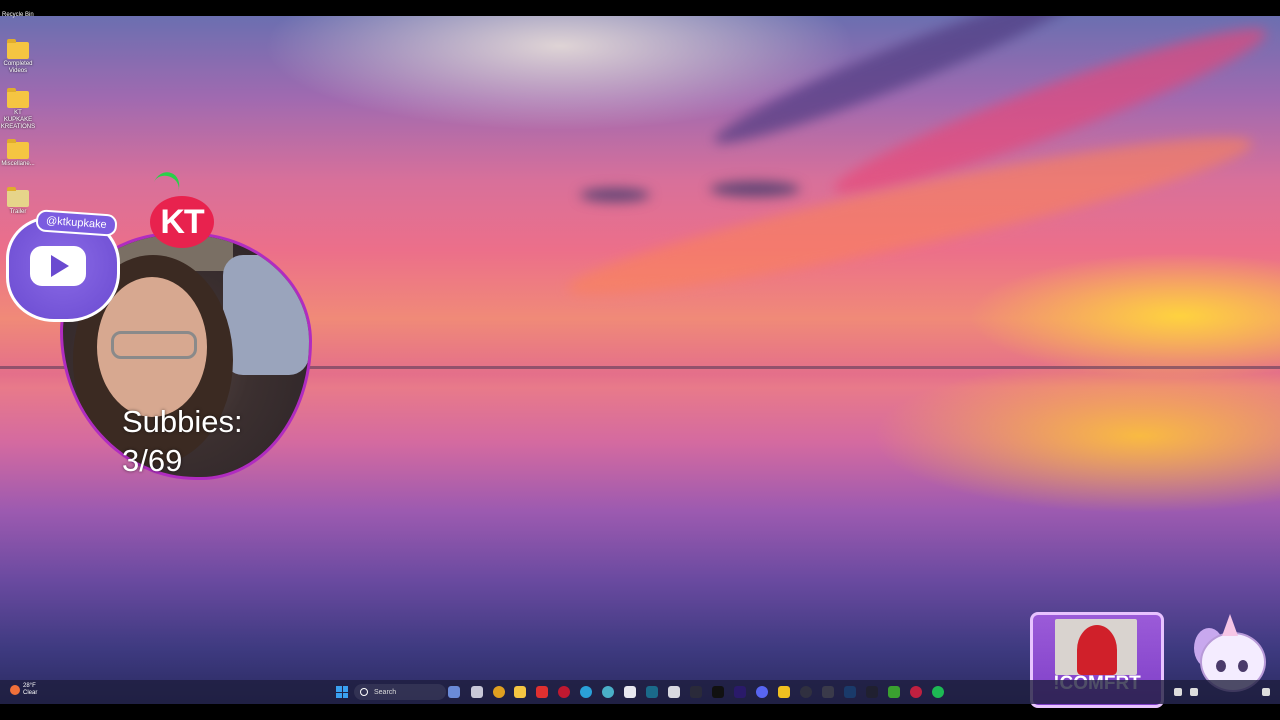 The image size is (1280, 720). What do you see at coordinates (806, 692) in the screenshot?
I see `obs-icon` at bounding box center [806, 692].